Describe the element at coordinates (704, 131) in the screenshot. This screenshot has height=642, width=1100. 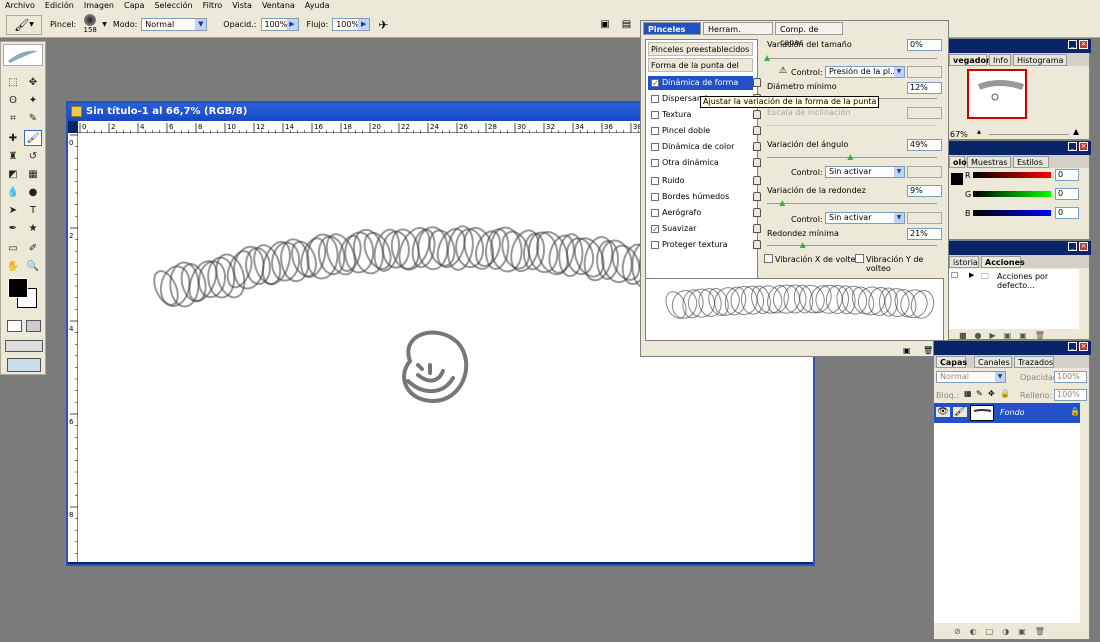
I see `brush-setting-item: Pincel doble` at that location.